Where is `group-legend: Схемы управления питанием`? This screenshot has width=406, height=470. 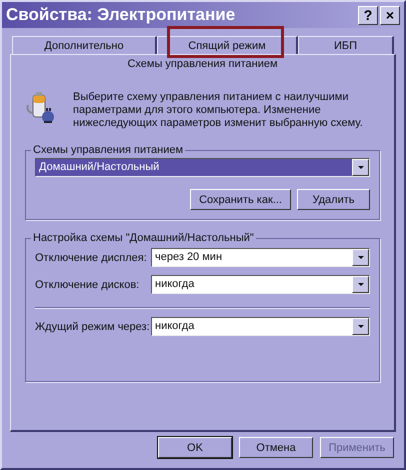 group-legend: Схемы управления питанием is located at coordinates (108, 150).